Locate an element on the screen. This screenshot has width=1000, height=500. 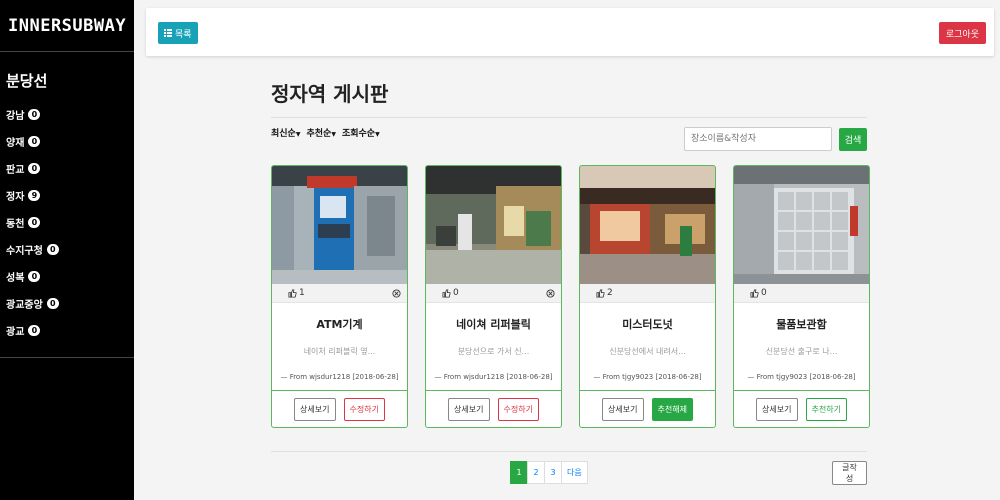
sidebar-item-station: 성복 0 is located at coordinates (67, 276).